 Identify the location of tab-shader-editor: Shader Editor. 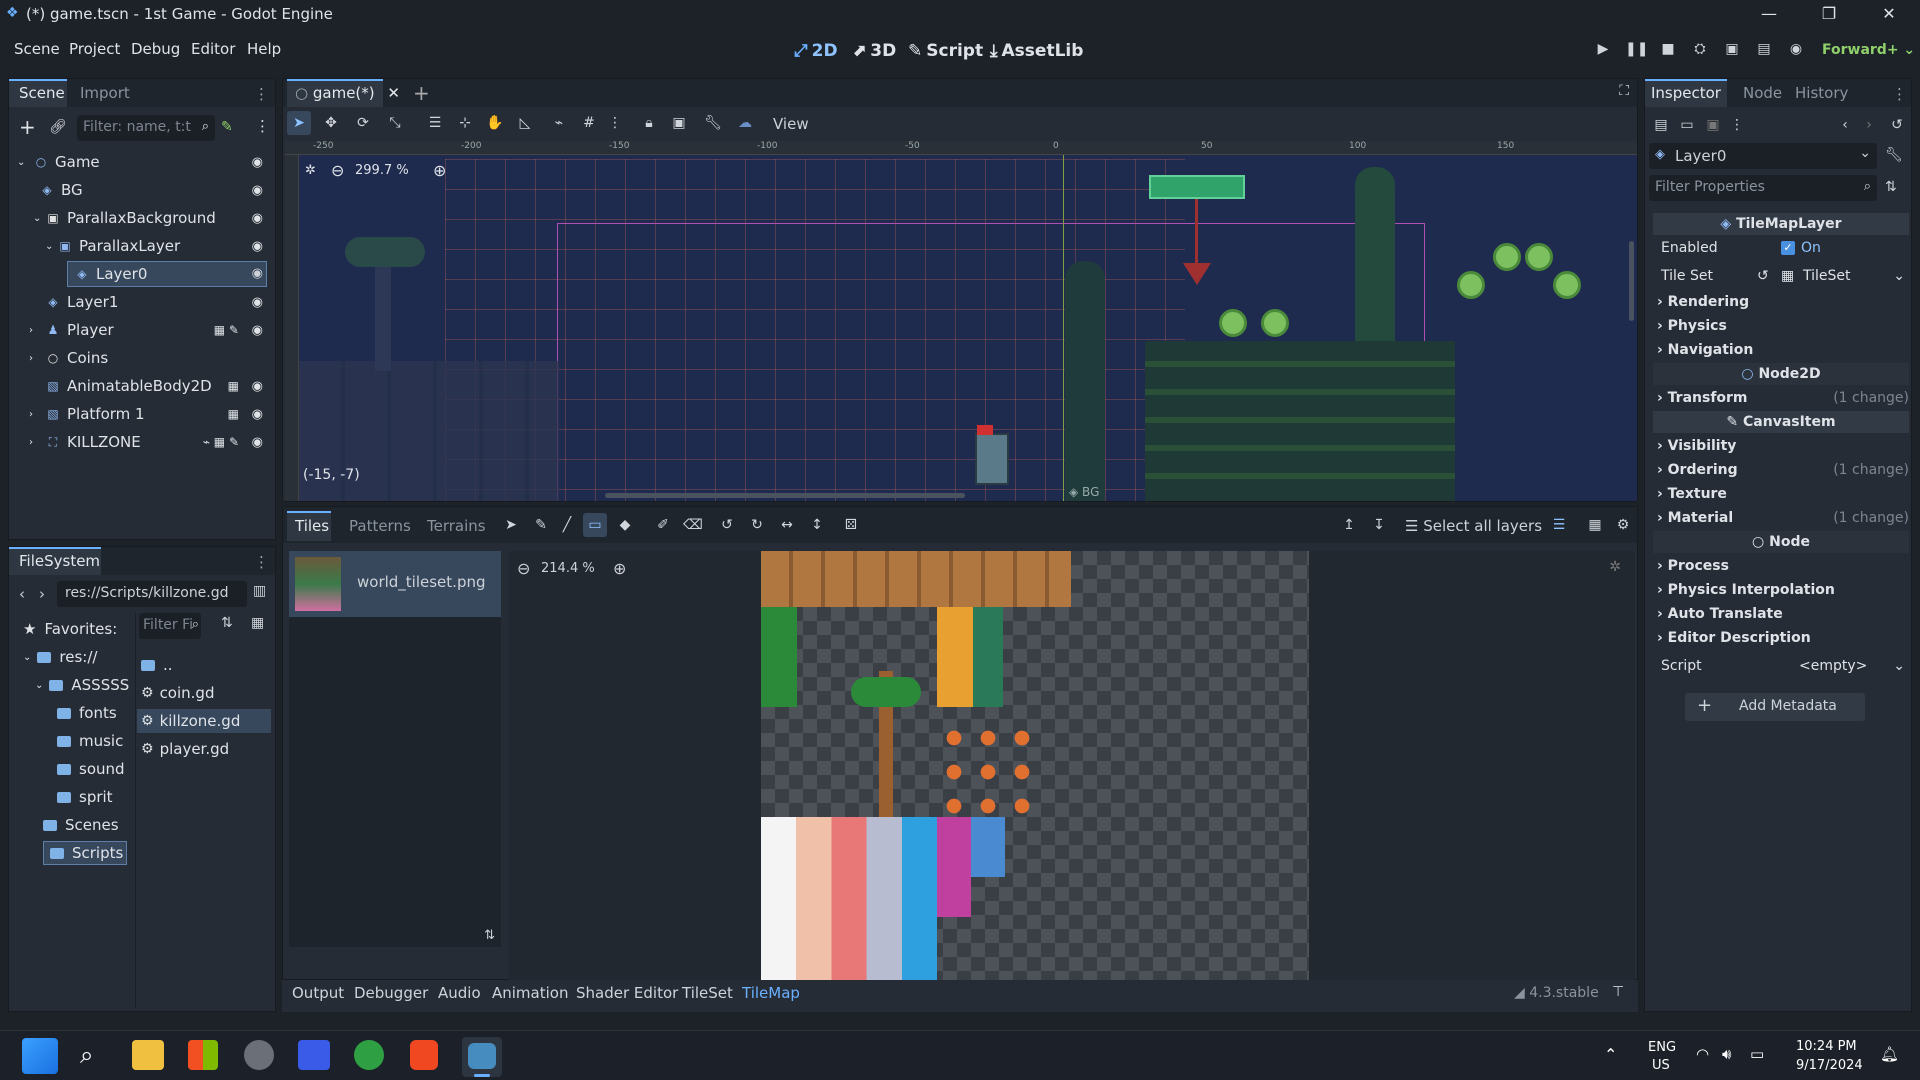
(627, 993).